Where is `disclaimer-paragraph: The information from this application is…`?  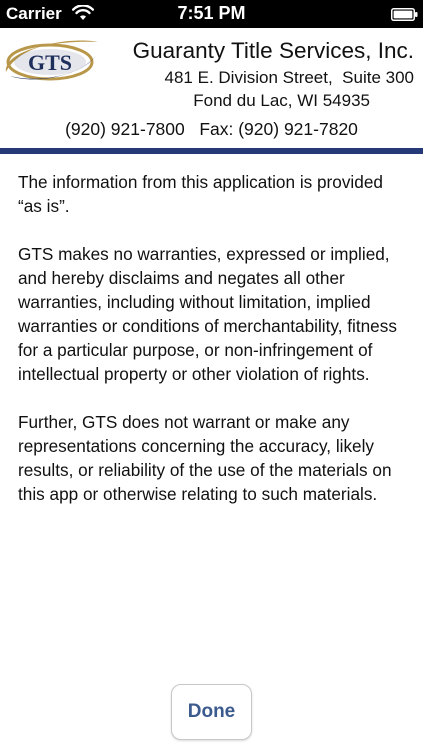 disclaimer-paragraph: The information from this application is… is located at coordinates (200, 194).